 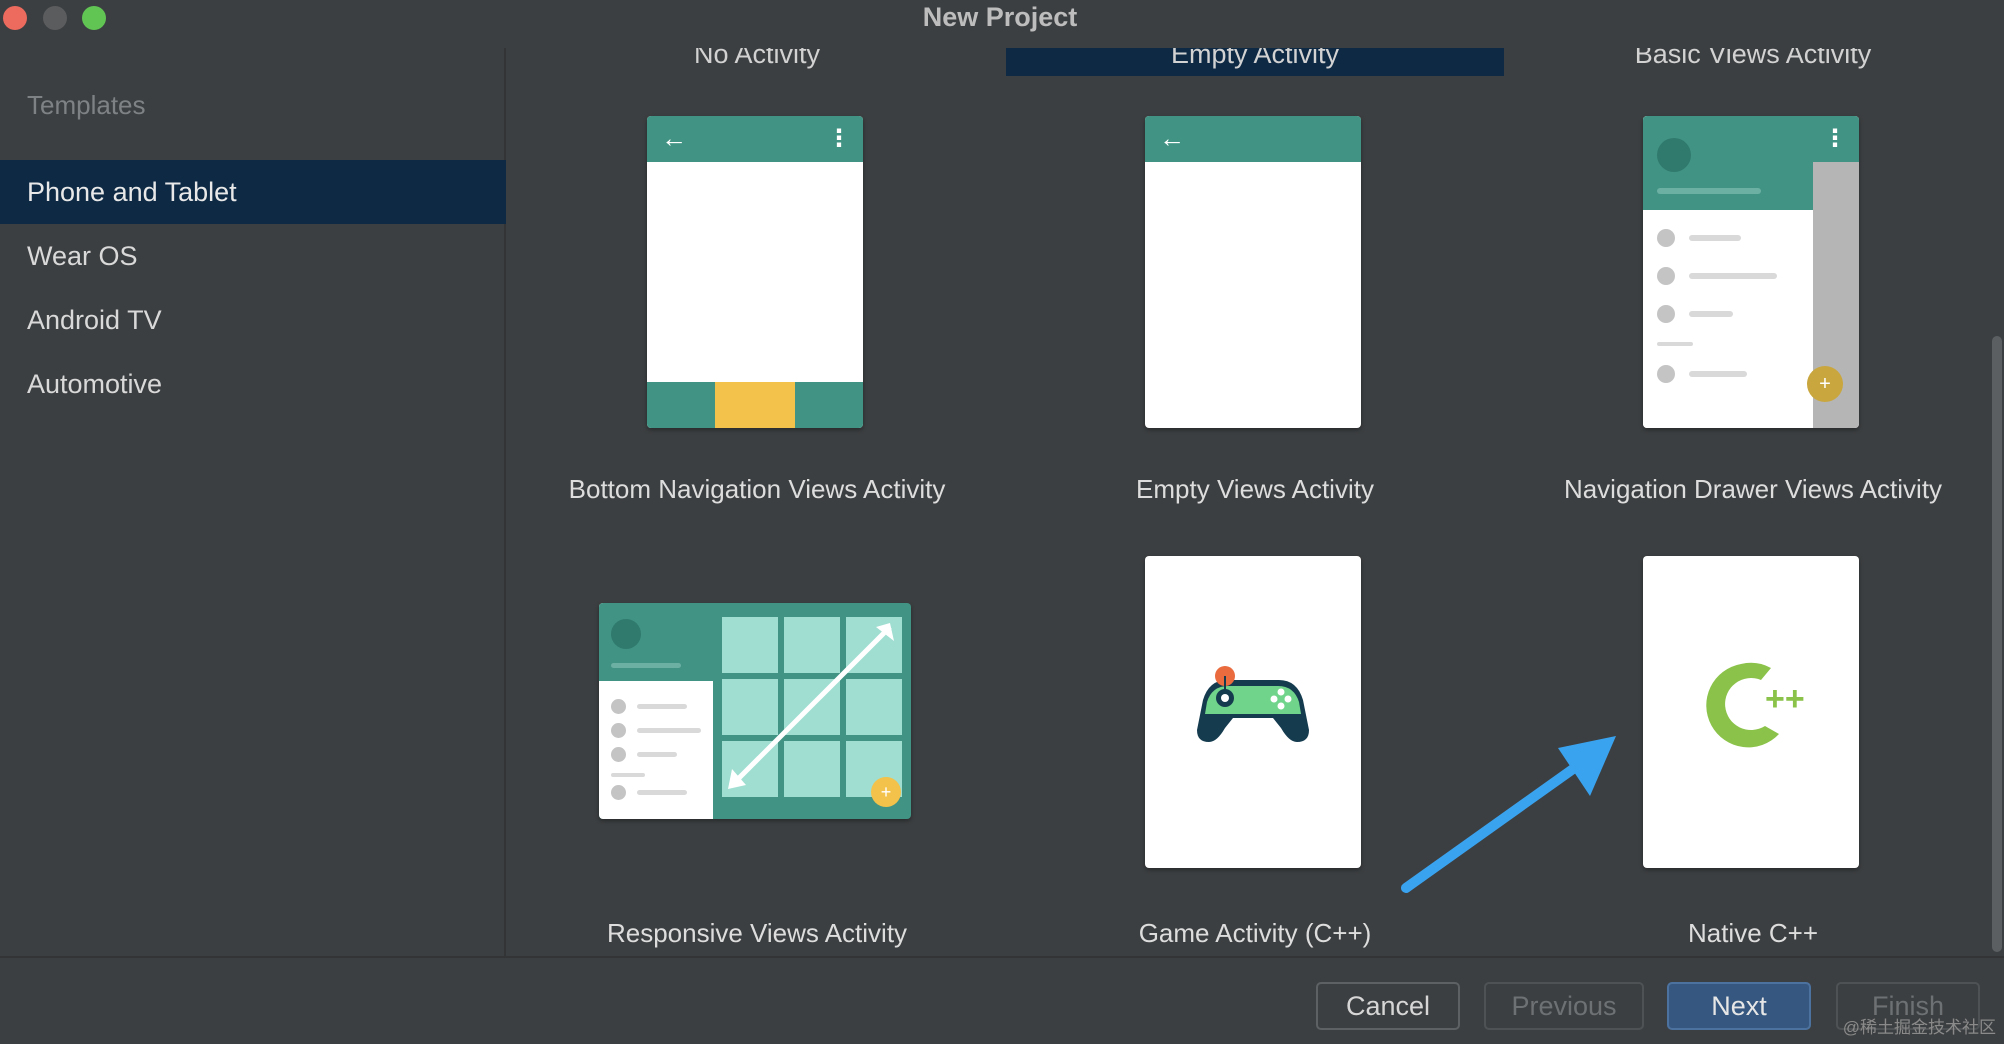 I want to click on drawer-header-line, so click(x=1709, y=191).